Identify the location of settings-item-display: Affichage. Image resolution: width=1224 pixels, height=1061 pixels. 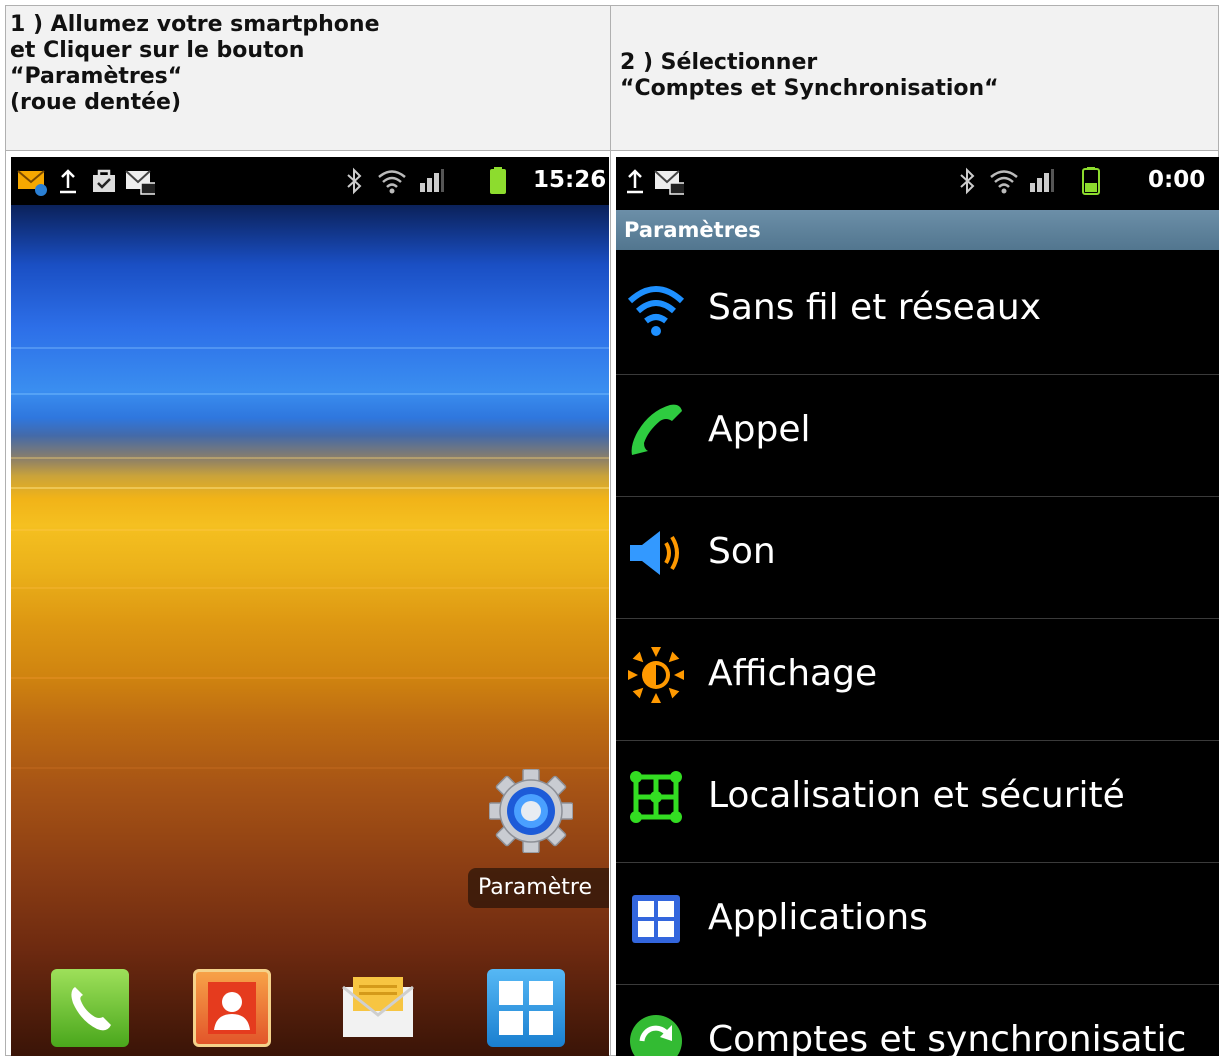
(917, 680).